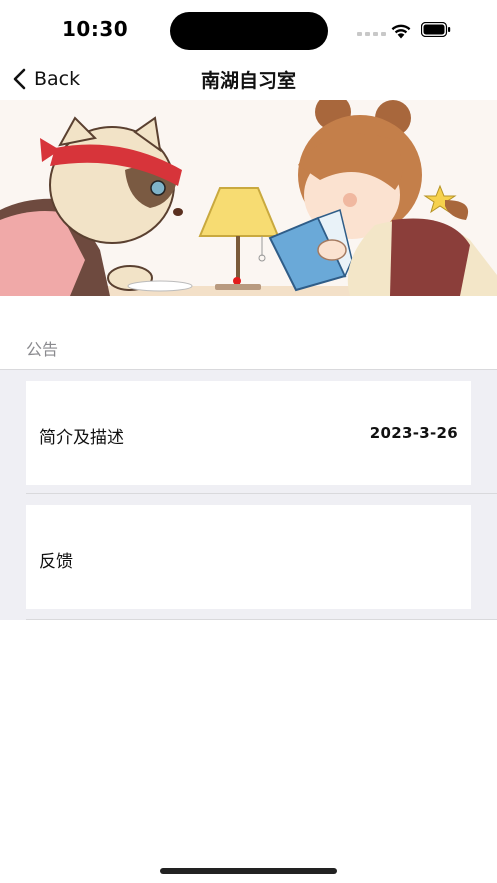 The height and width of the screenshot is (883, 497). What do you see at coordinates (248, 332) in the screenshot?
I see `section-header: 公告` at bounding box center [248, 332].